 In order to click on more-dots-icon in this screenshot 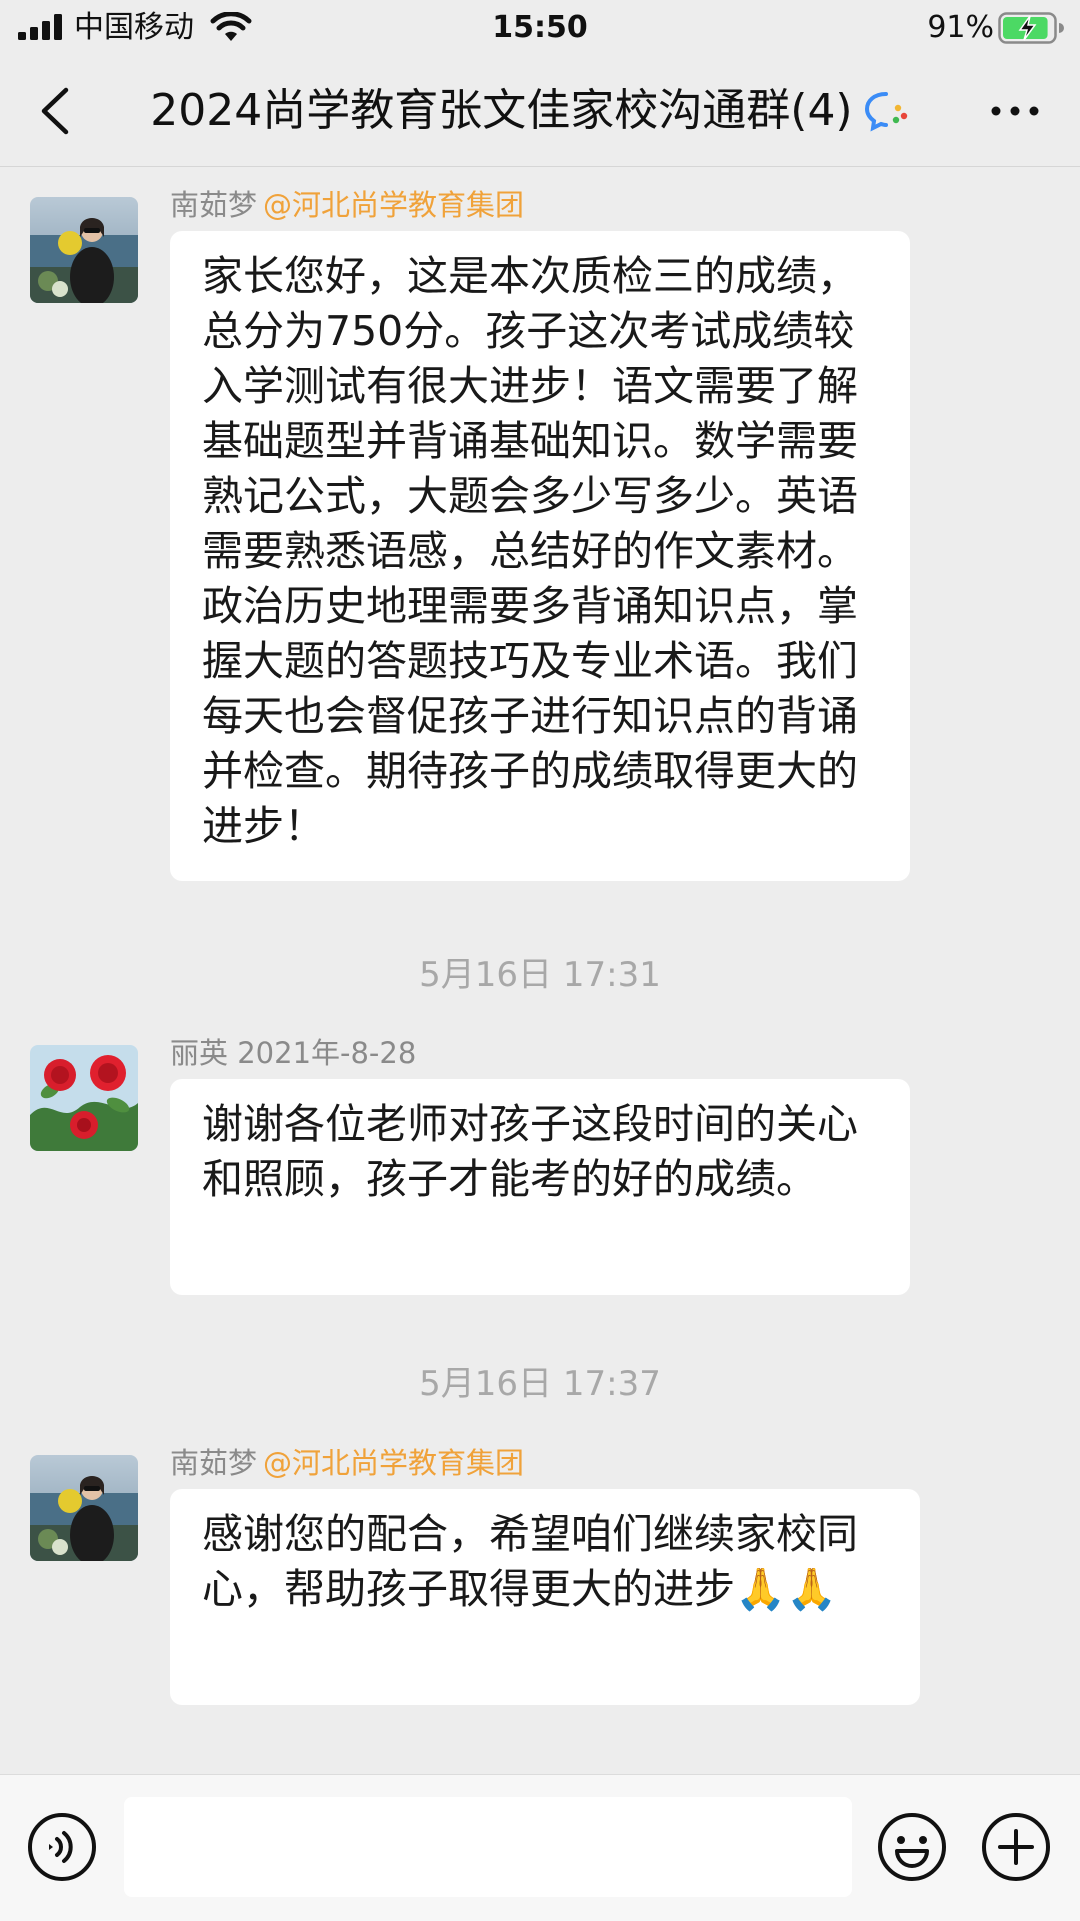, I will do `click(1015, 111)`.